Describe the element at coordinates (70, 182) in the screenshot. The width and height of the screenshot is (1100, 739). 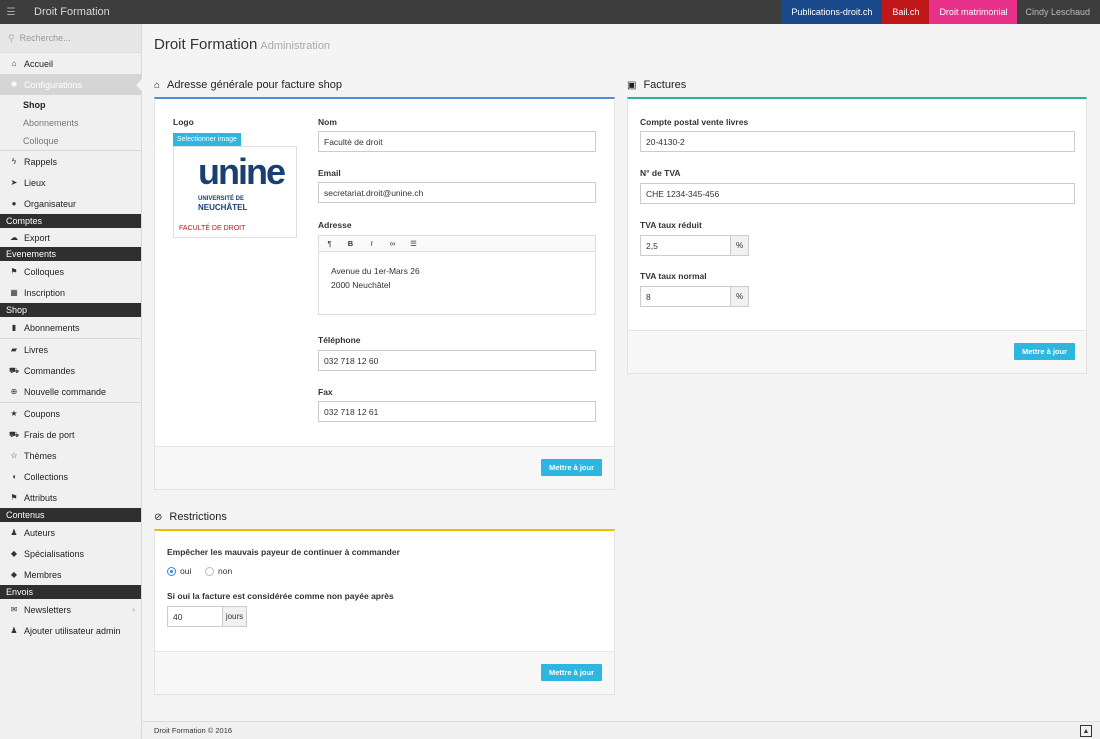
I see `sidebar-item-lieux: ➤ Lieux` at that location.